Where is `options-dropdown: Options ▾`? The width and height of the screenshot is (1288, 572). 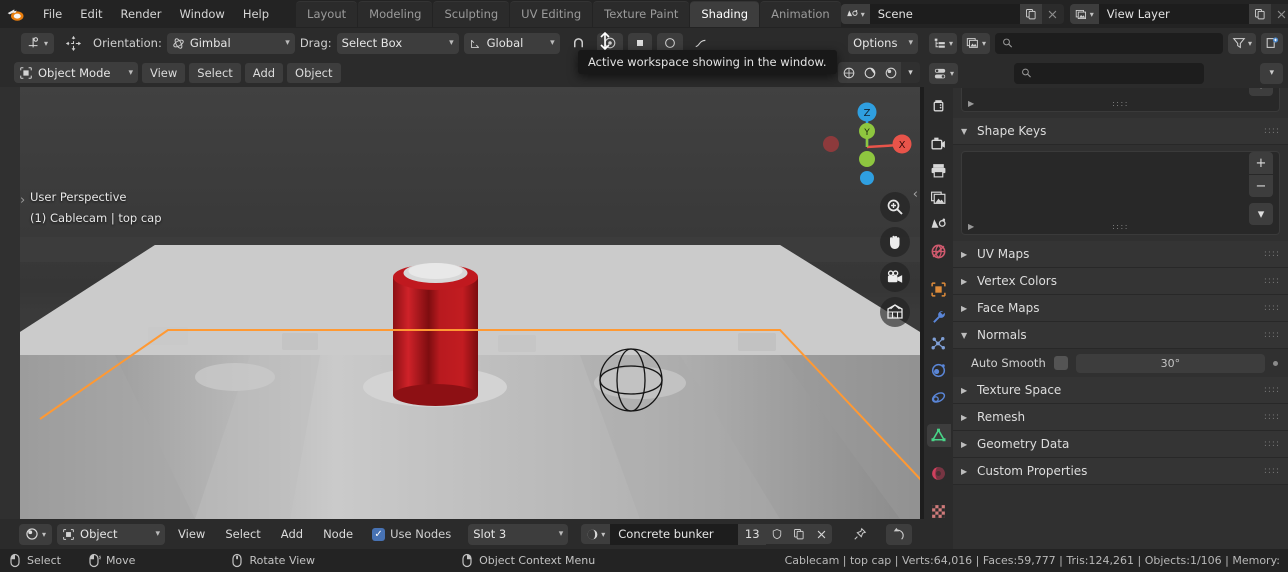
options-dropdown: Options ▾ is located at coordinates (883, 43).